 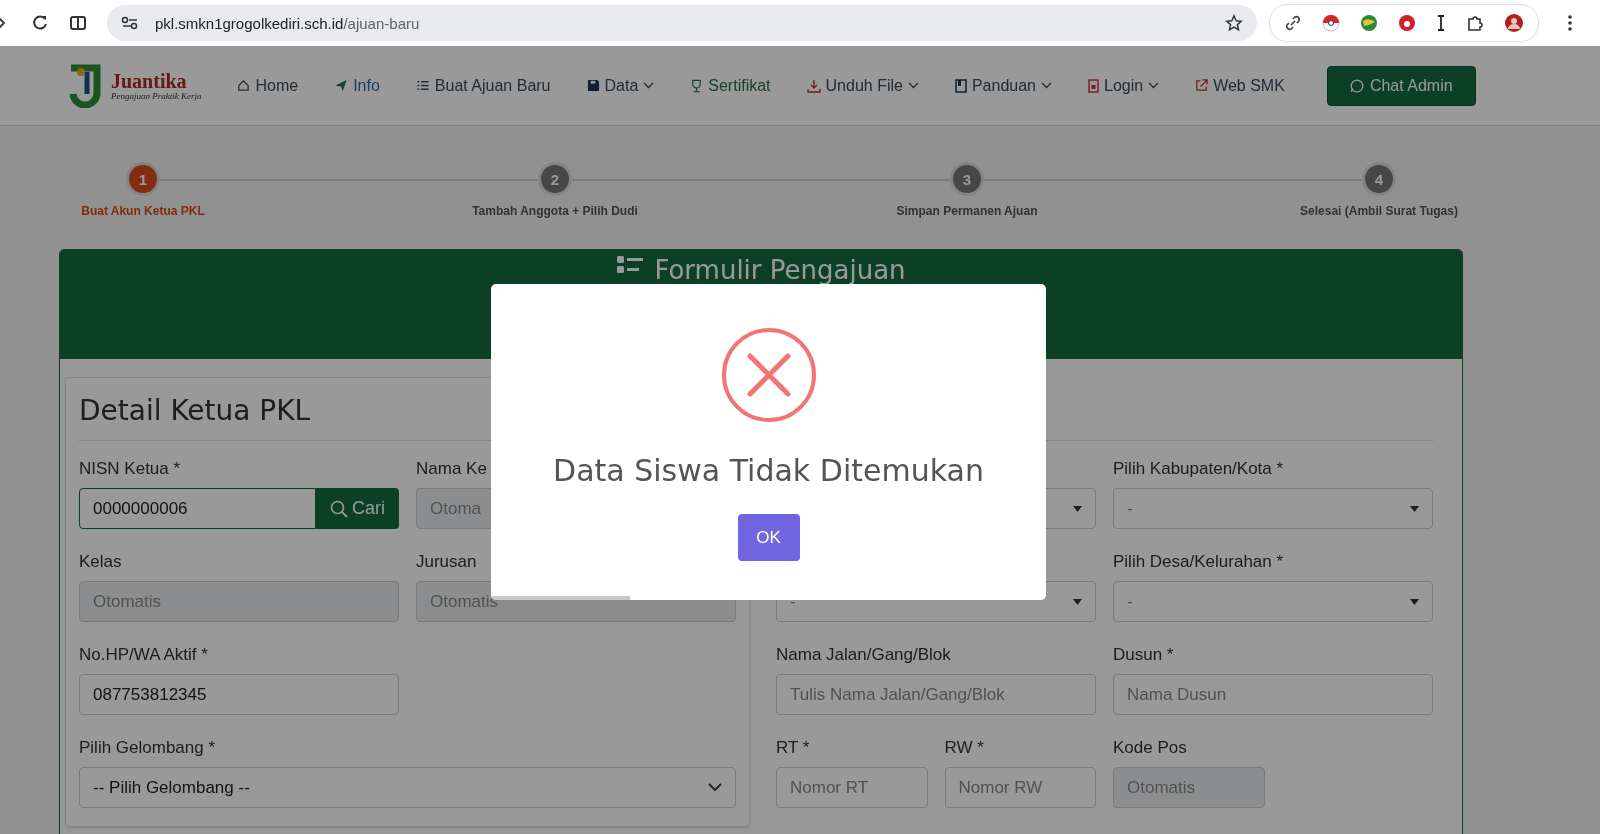 I want to click on puzzle-icon, so click(x=1475, y=23).